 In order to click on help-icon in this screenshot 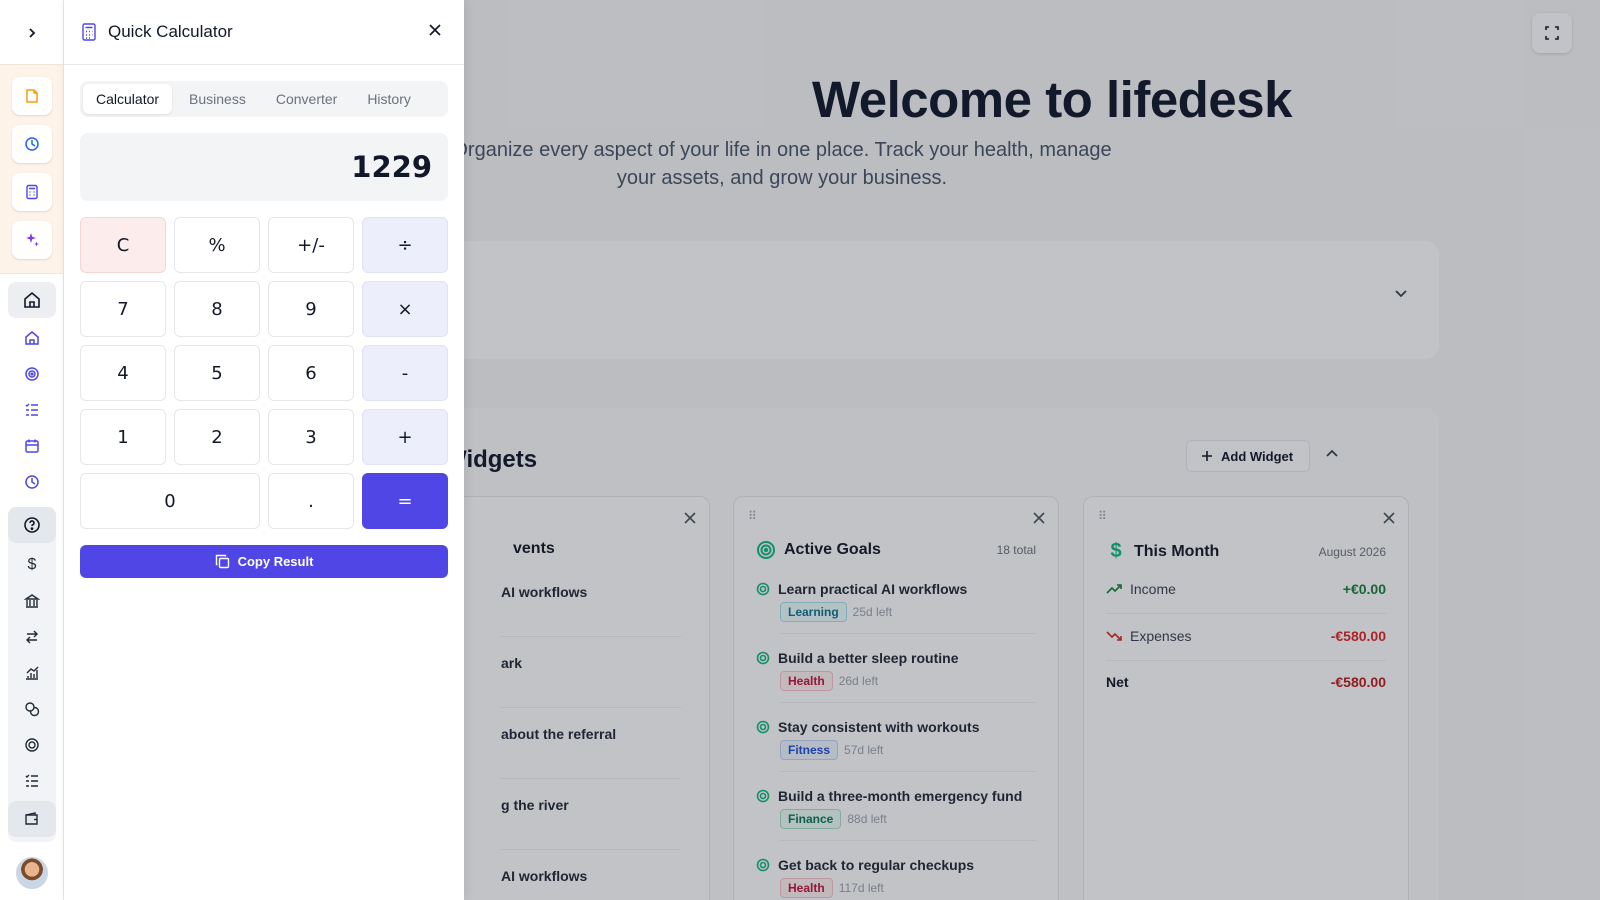, I will do `click(32, 525)`.